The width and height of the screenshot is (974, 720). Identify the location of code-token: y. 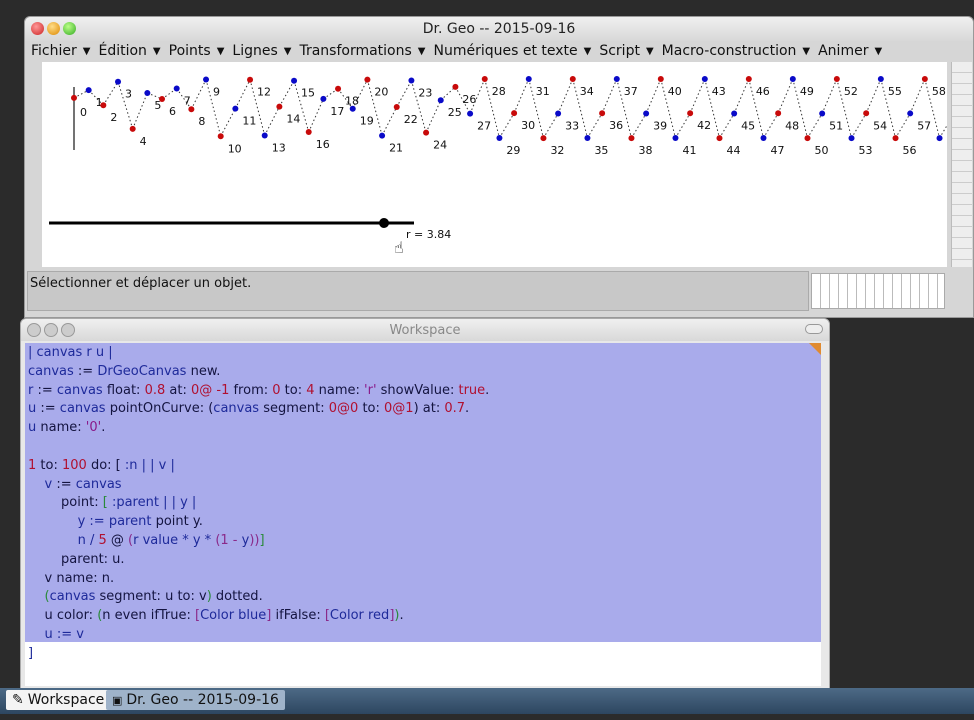
(57, 522).